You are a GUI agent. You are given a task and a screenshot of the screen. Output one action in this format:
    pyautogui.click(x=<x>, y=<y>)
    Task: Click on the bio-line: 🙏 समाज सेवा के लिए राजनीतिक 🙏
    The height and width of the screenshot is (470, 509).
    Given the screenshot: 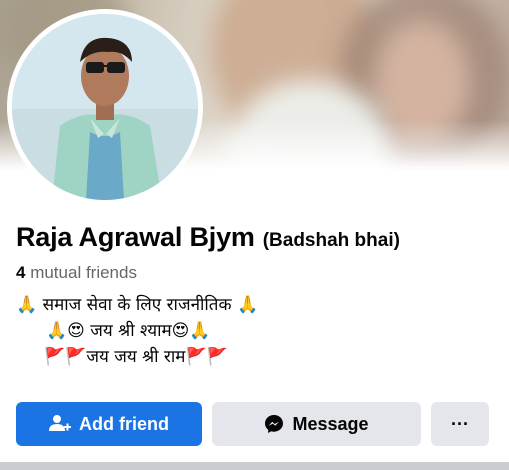 What is the action you would take?
    pyautogui.click(x=137, y=305)
    